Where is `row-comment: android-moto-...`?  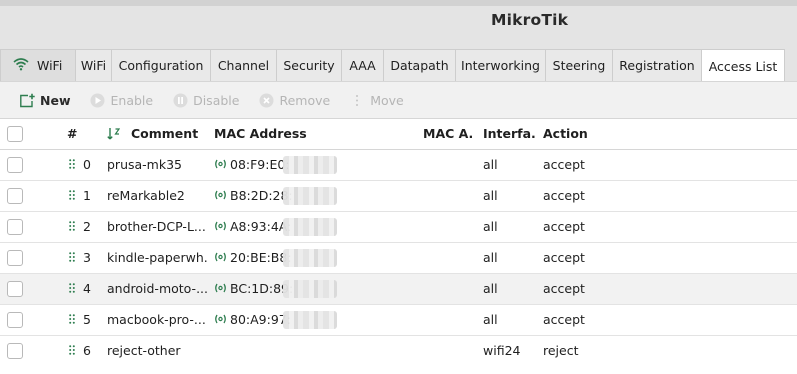 row-comment: android-moto-... is located at coordinates (157, 288).